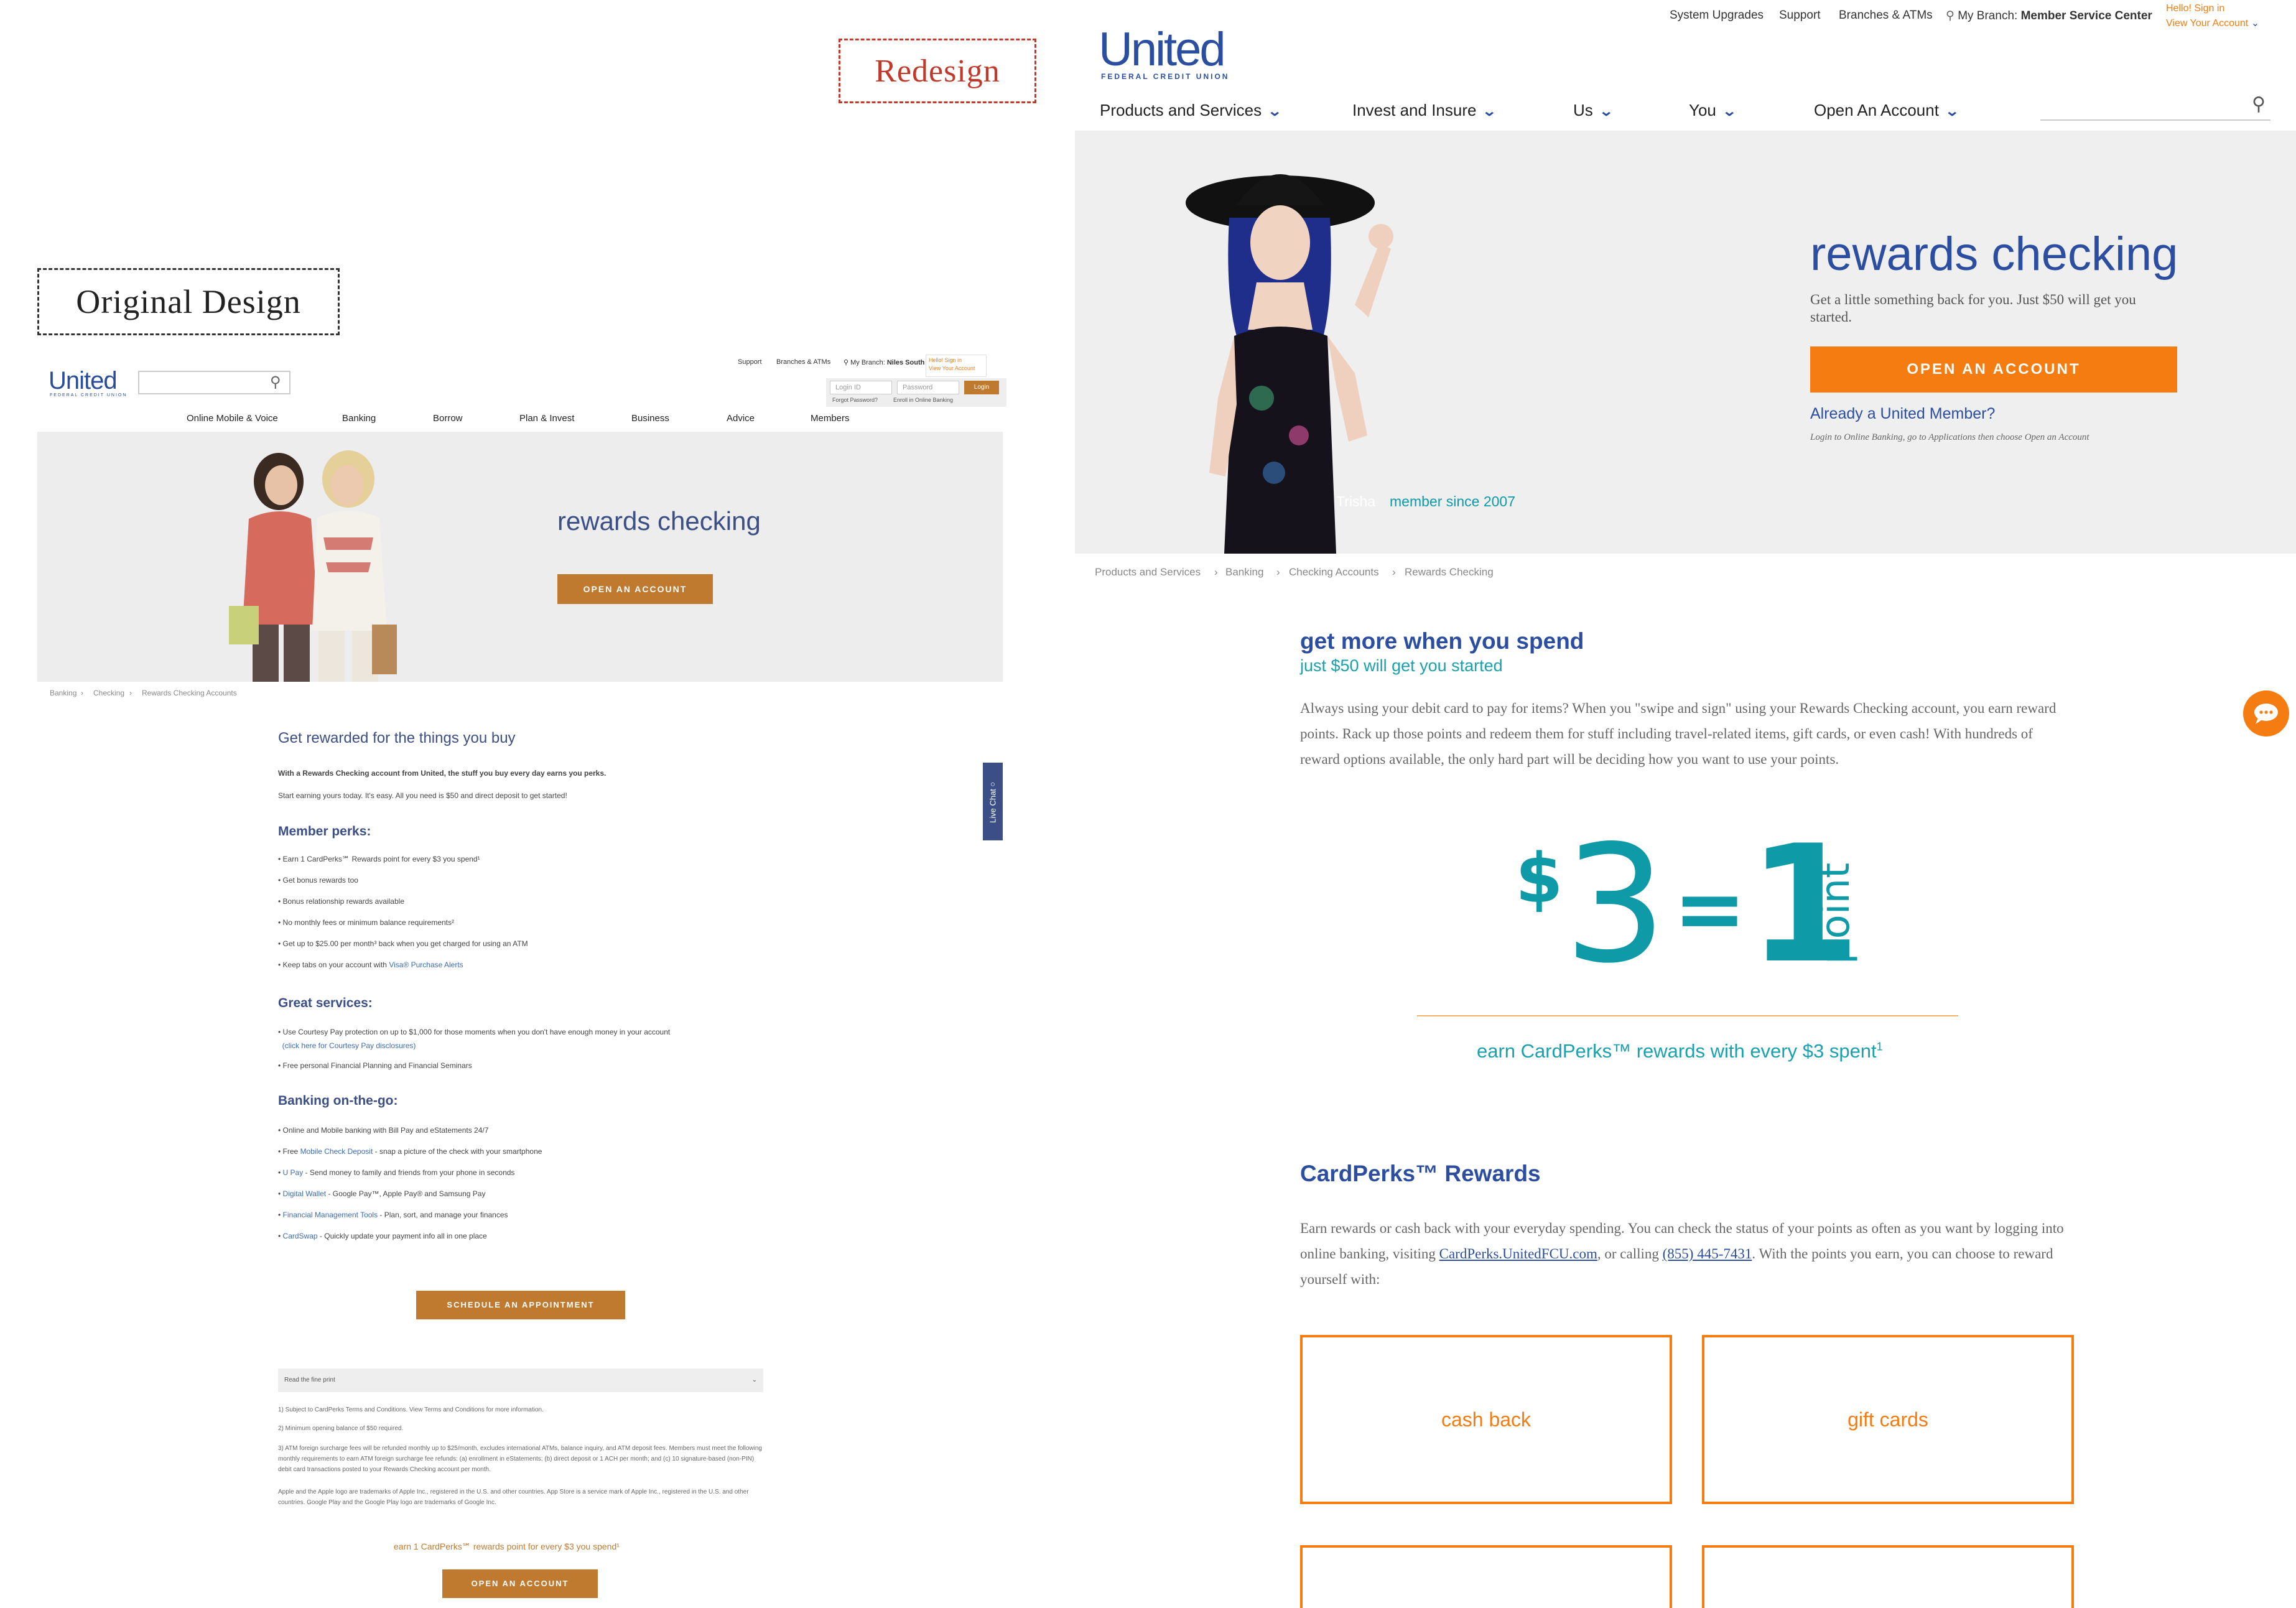 The width and height of the screenshot is (2296, 1608). What do you see at coordinates (293, 1172) in the screenshot?
I see `u-pay-link: U Pay` at bounding box center [293, 1172].